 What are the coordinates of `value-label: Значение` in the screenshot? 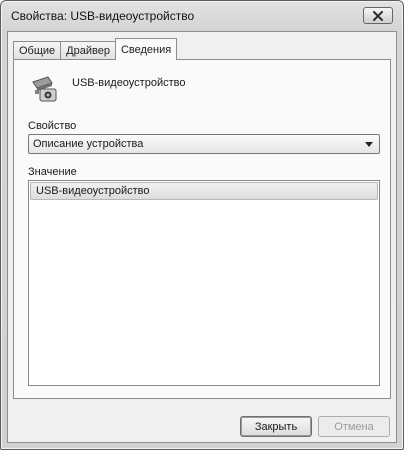 It's located at (52, 172).